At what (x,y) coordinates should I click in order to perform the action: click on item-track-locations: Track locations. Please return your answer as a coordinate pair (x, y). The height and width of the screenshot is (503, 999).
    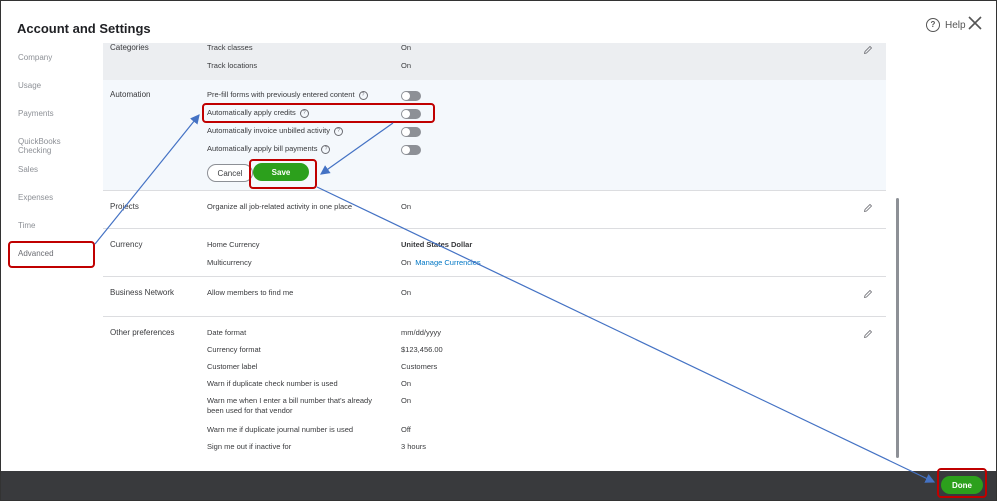
    Looking at the image, I should click on (232, 65).